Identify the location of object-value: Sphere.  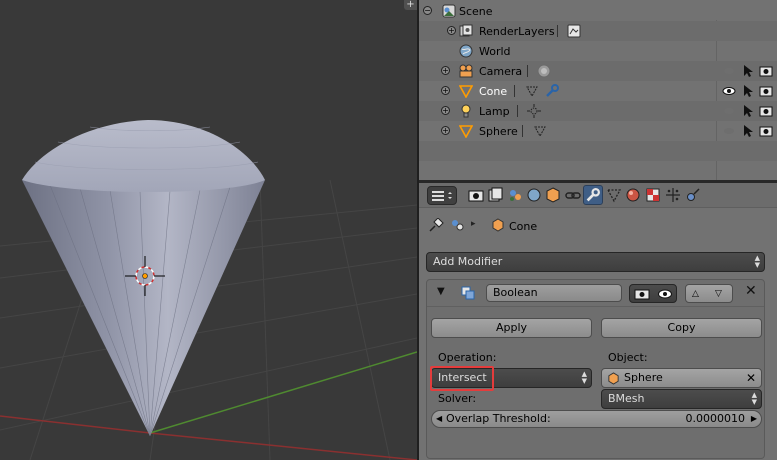
(643, 377).